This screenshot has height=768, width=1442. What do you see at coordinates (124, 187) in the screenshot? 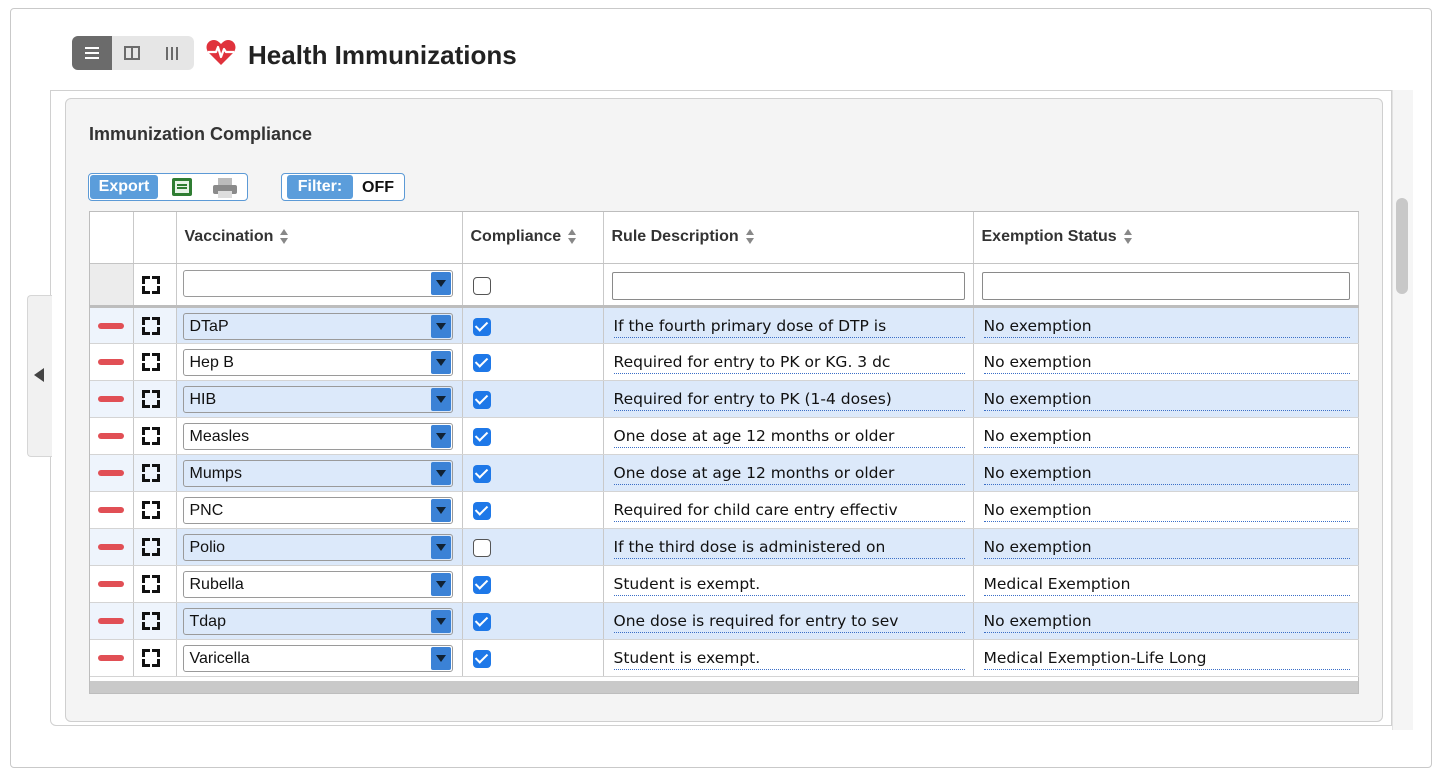
I see `export-button: Export` at bounding box center [124, 187].